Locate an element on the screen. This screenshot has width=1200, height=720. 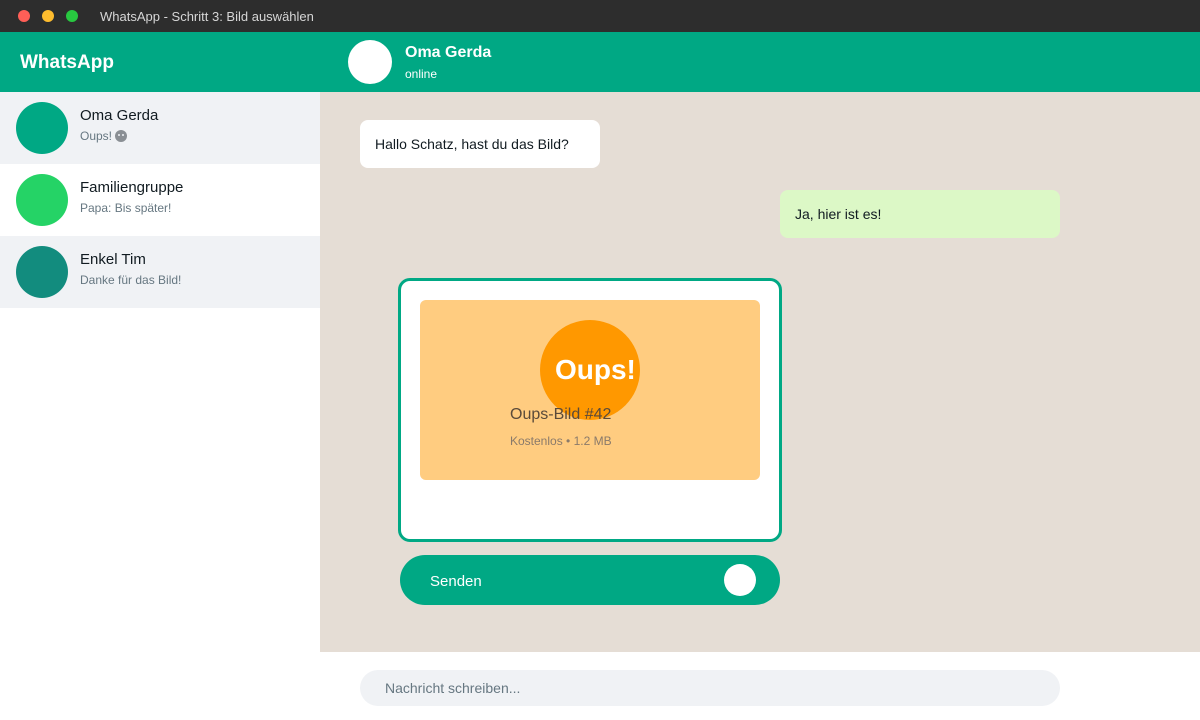
chat-item-familiengruppe: Familiengruppe Papa: Bis später! is located at coordinates (160, 200).